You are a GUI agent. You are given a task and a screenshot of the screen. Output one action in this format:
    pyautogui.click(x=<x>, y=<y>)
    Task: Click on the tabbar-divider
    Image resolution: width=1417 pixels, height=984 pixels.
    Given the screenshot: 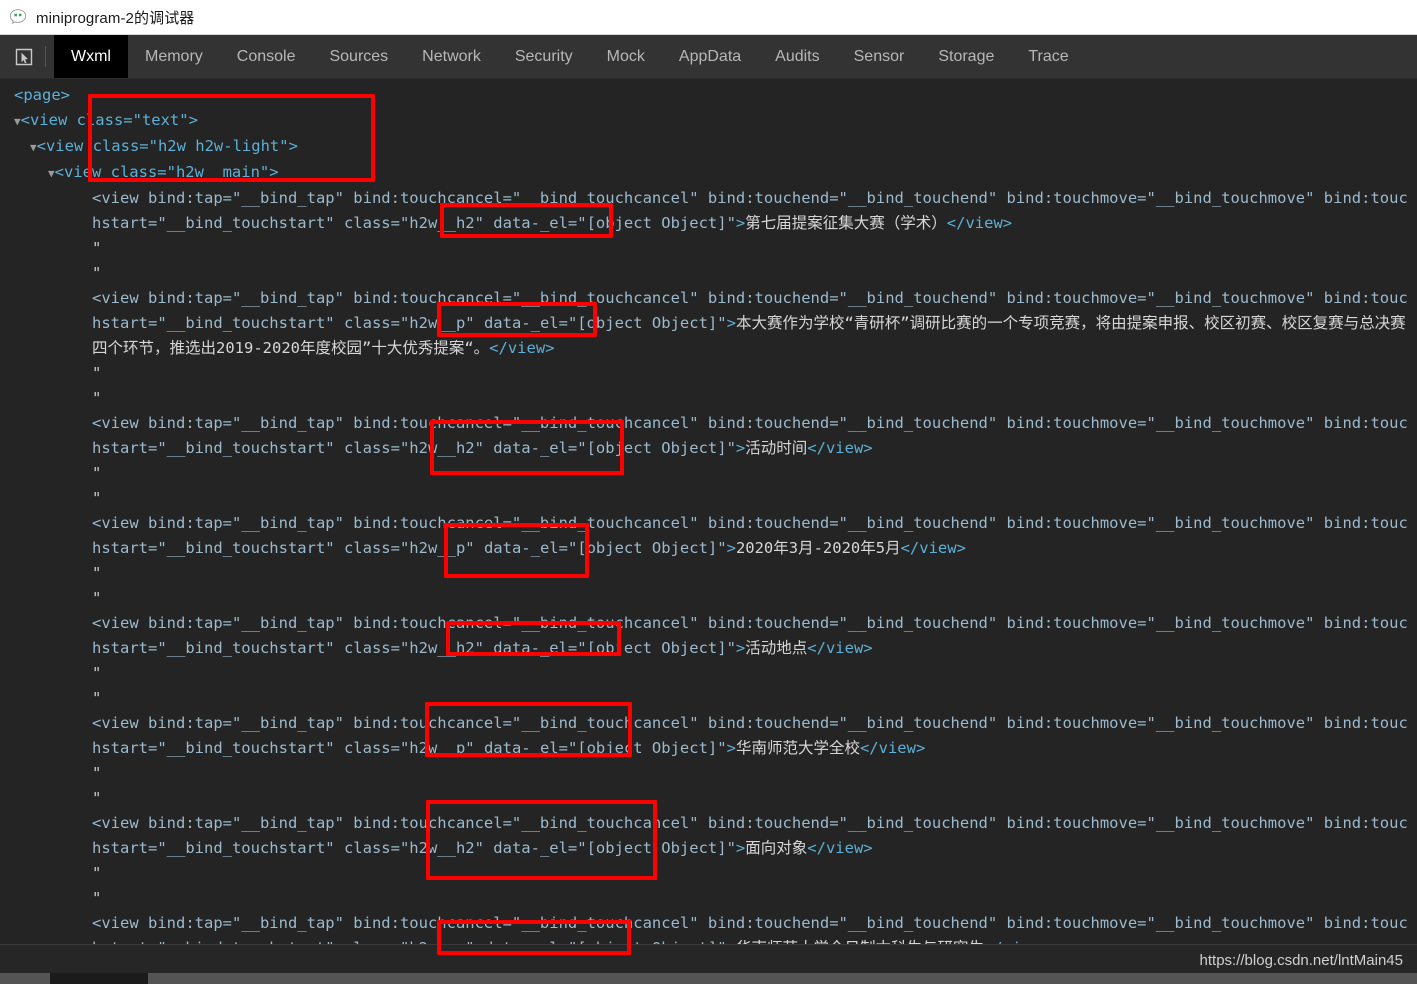 What is the action you would take?
    pyautogui.click(x=45, y=56)
    